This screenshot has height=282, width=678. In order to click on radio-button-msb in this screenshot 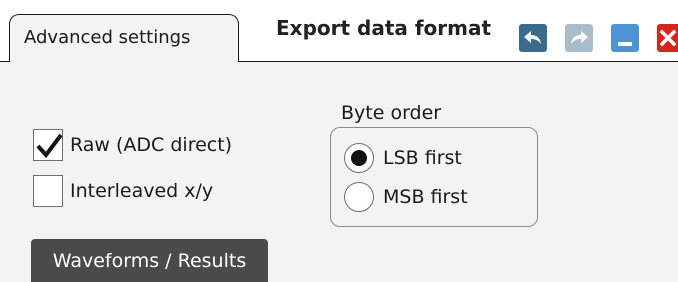, I will do `click(359, 197)`.